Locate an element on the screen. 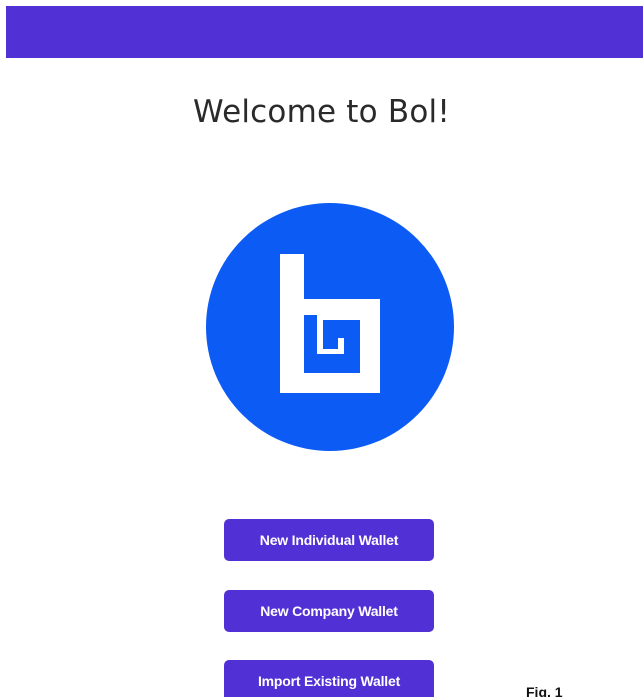 This screenshot has height=697, width=643. app-header-bar is located at coordinates (324, 32).